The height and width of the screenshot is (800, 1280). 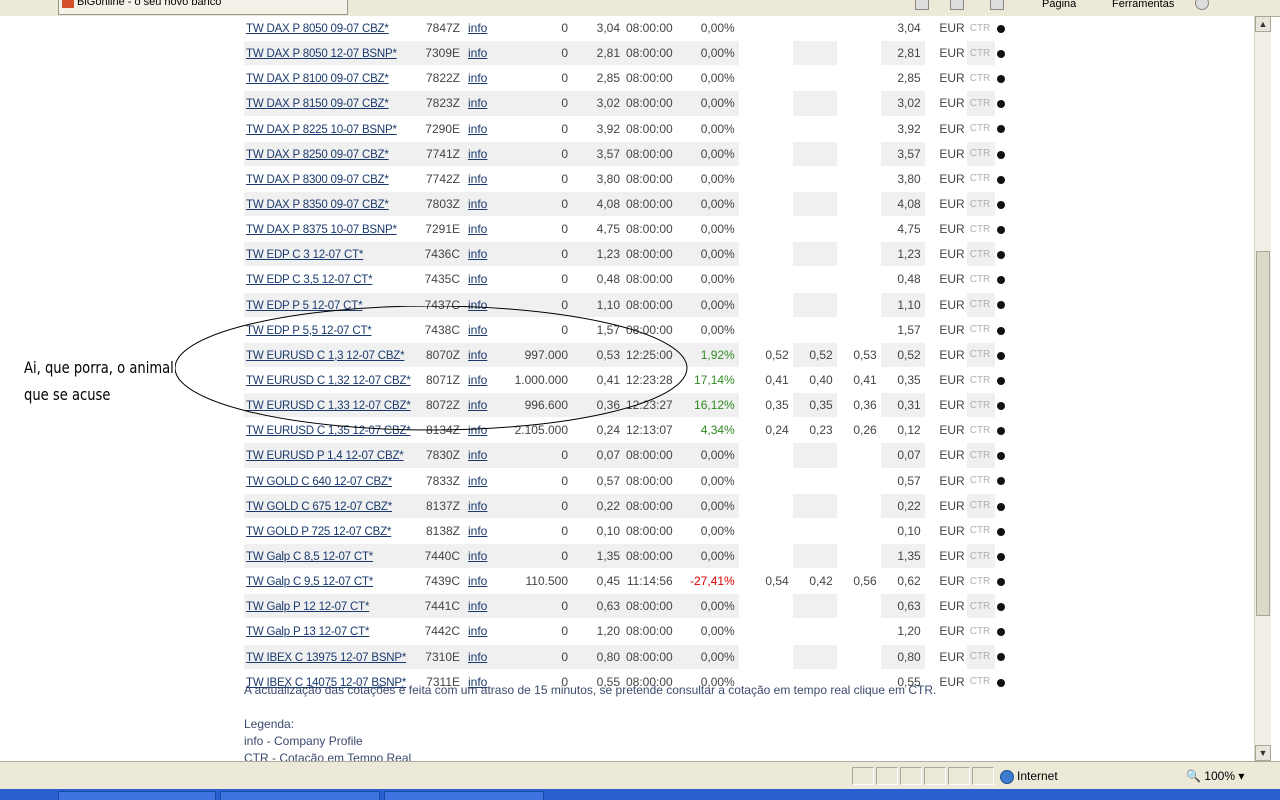 I want to click on tools-menu-button: Ferramentas, so click(x=1143, y=5).